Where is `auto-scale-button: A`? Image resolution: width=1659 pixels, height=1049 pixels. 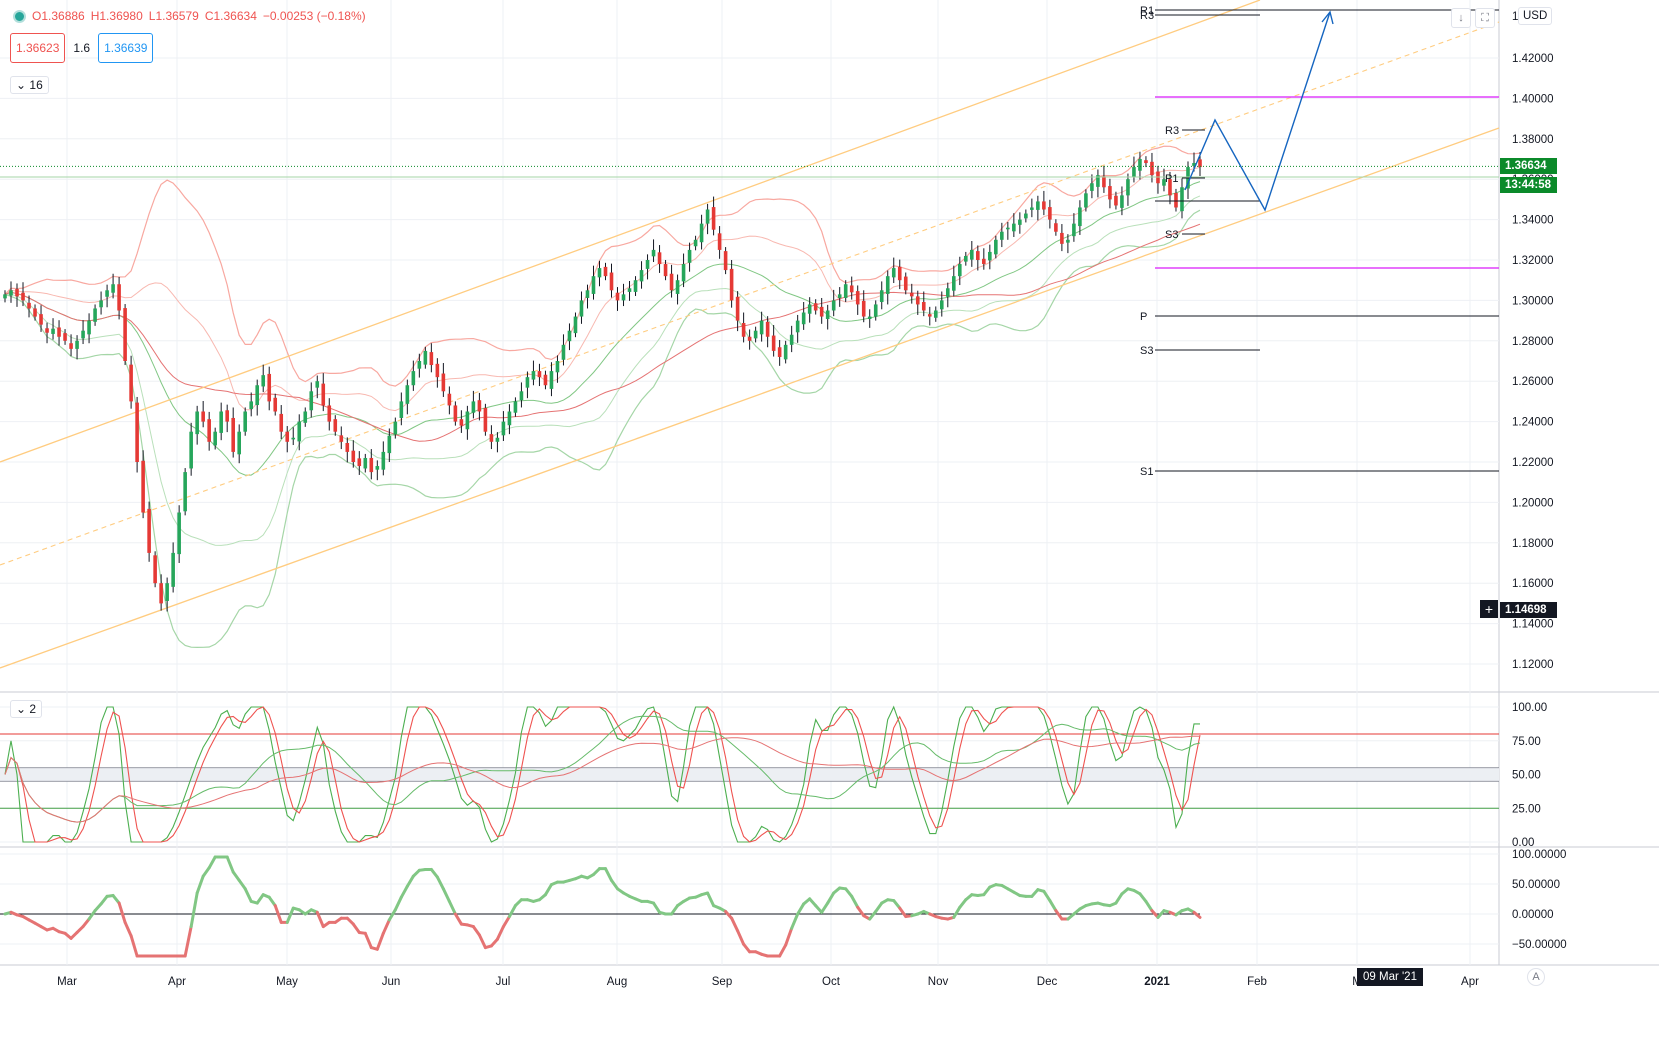 auto-scale-button: A is located at coordinates (1536, 977).